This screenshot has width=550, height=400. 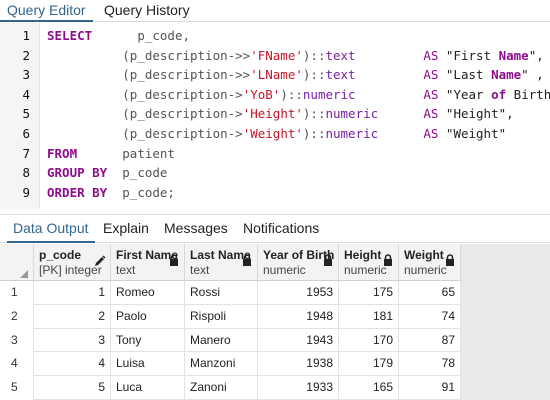 I want to click on column-header: Weight numeric, so click(x=430, y=262).